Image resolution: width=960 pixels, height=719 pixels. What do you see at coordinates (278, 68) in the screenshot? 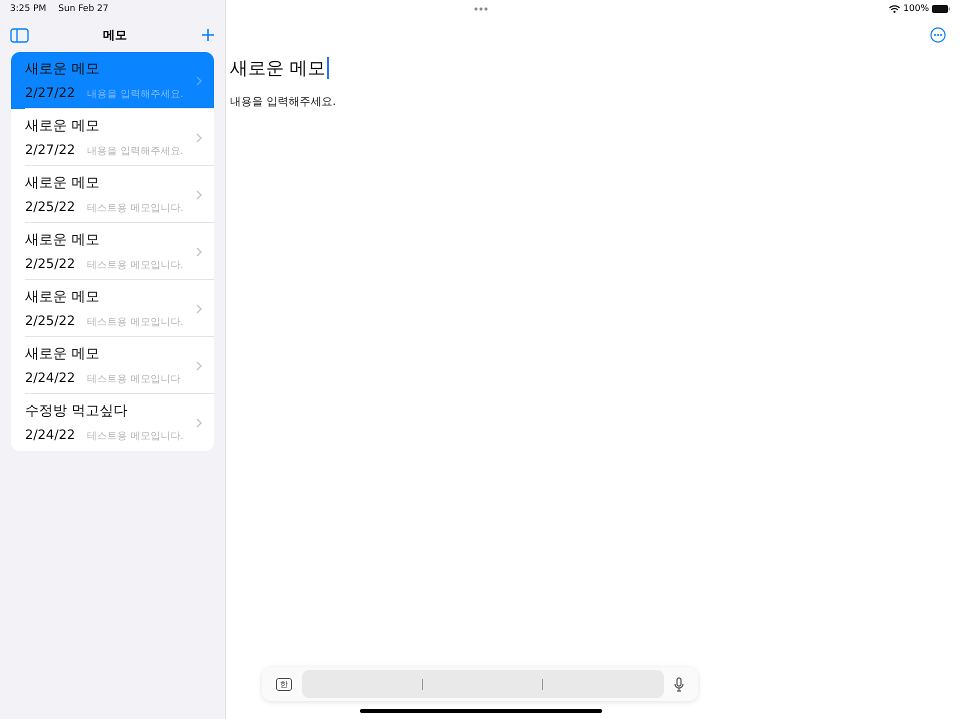
I see `note-title-field: 새로운 메모` at bounding box center [278, 68].